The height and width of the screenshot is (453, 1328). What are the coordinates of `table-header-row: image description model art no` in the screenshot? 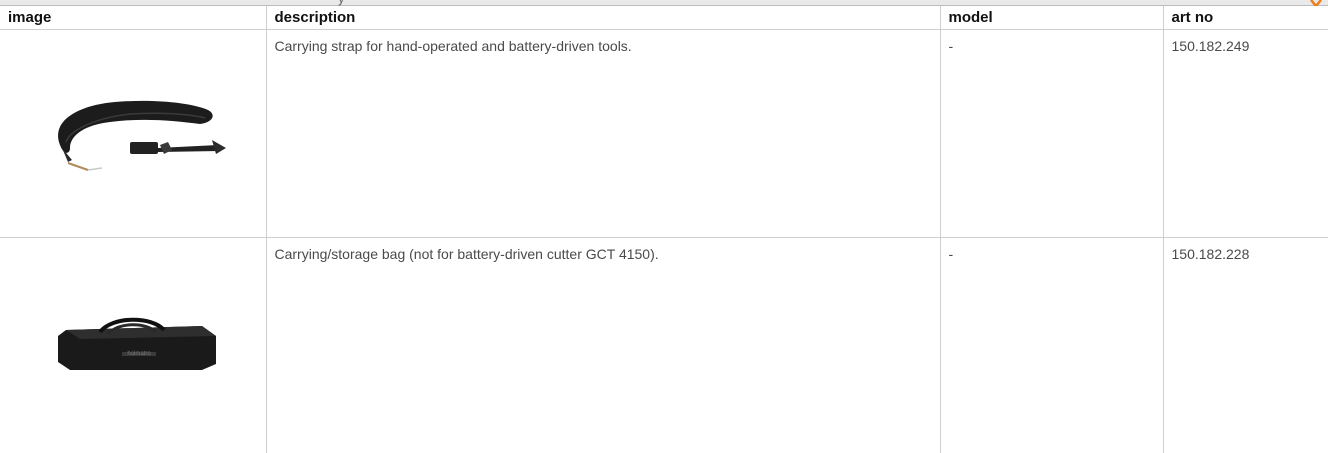 It's located at (664, 18).